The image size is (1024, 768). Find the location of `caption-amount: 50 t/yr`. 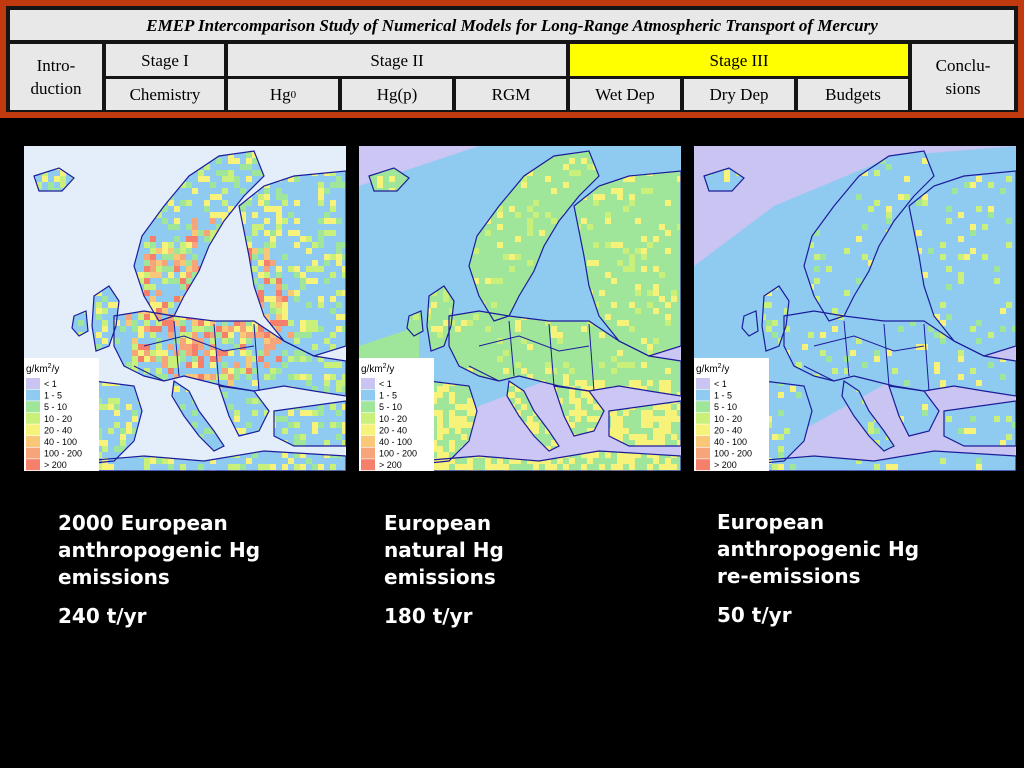

caption-amount: 50 t/yr is located at coordinates (754, 615).